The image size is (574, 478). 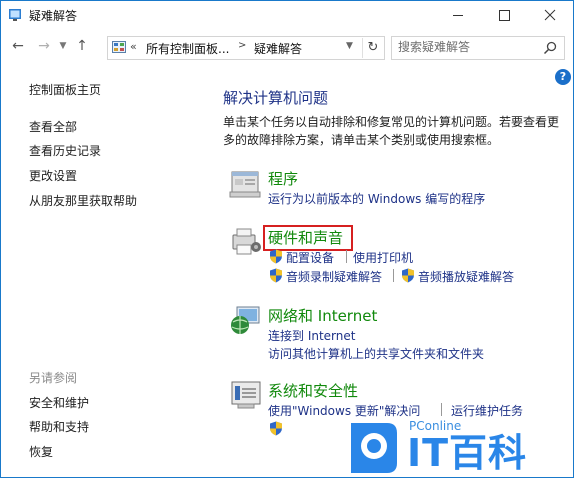 I want to click on refresh-button: ↻, so click(x=372, y=48).